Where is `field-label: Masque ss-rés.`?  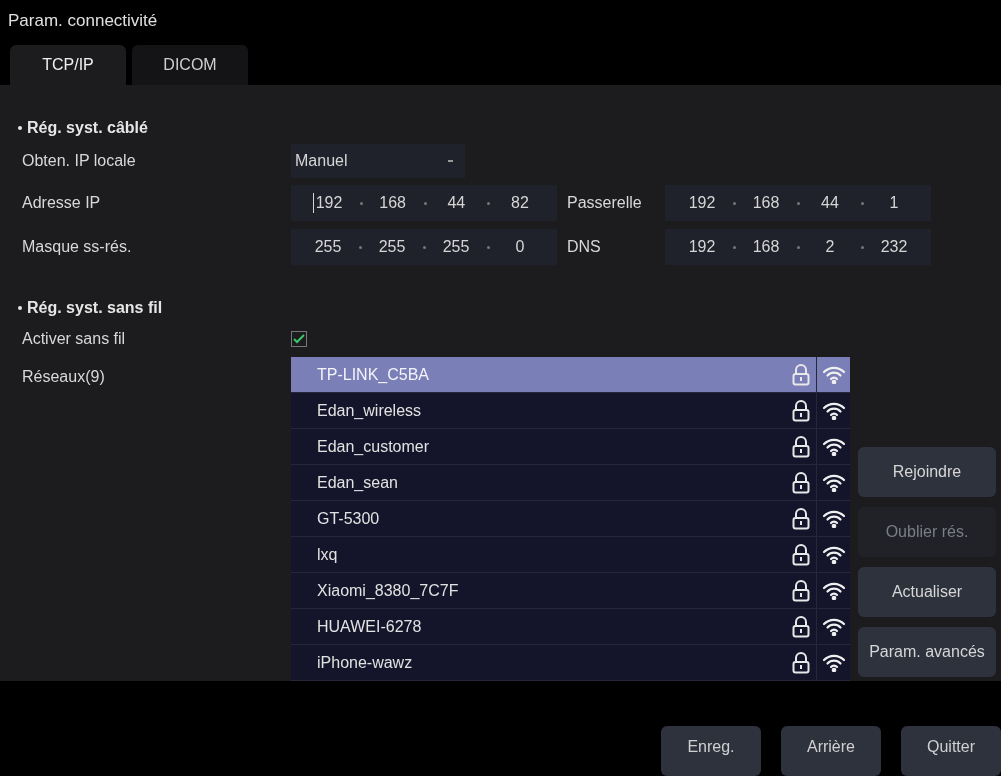
field-label: Masque ss-rés. is located at coordinates (77, 247).